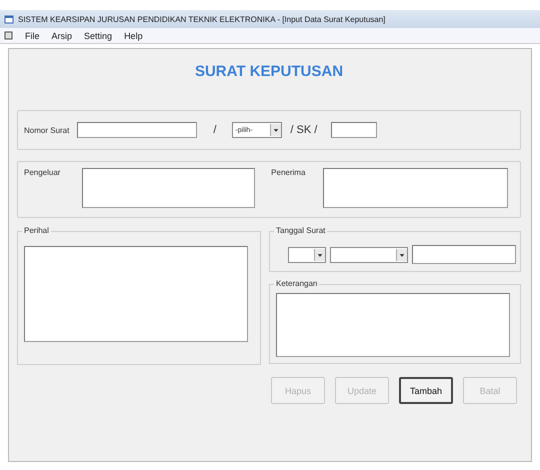 This screenshot has height=470, width=540. Describe the element at coordinates (62, 35) in the screenshot. I see `menu-item: Arsip` at that location.